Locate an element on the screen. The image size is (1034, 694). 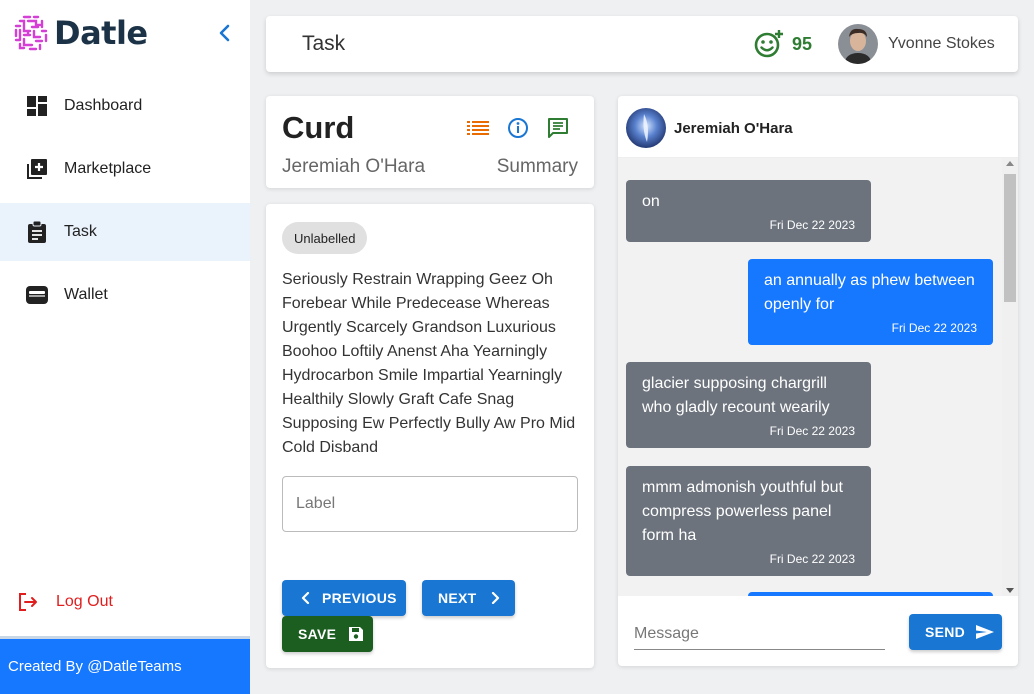
chat-scrollbar is located at coordinates (1010, 377).